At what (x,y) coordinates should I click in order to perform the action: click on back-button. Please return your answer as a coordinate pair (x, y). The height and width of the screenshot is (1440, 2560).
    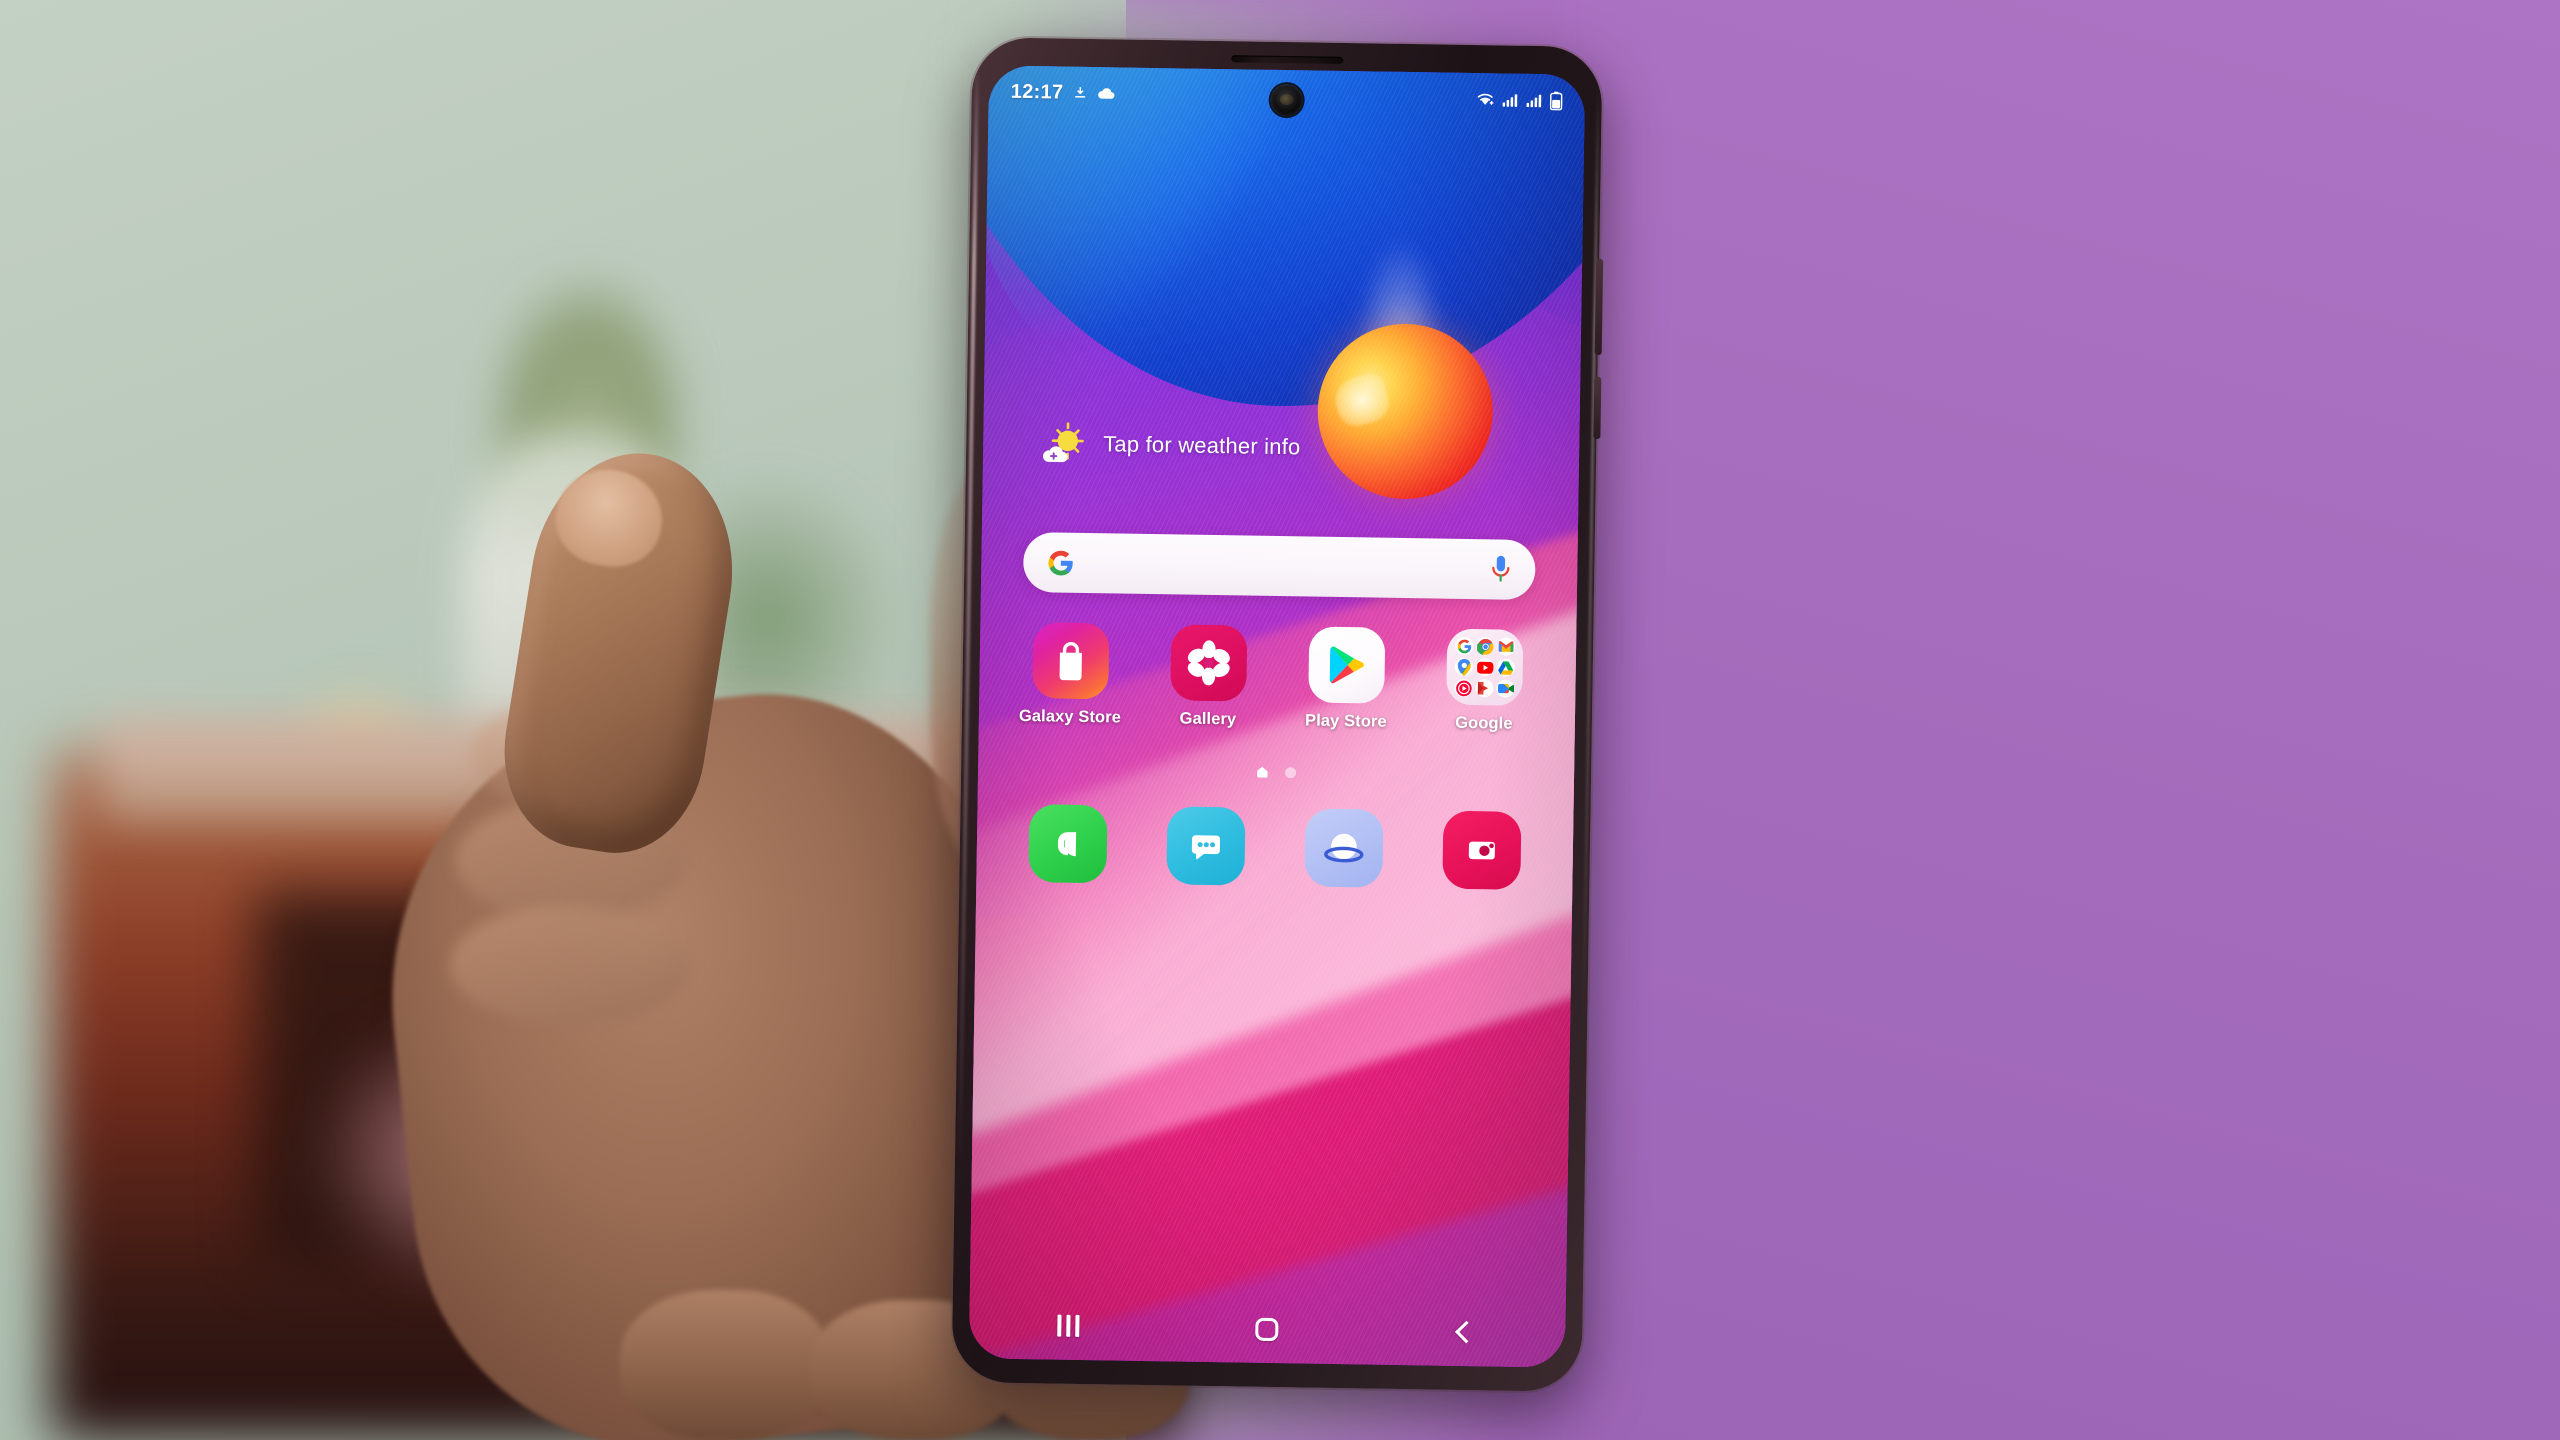
    Looking at the image, I should click on (1466, 1331).